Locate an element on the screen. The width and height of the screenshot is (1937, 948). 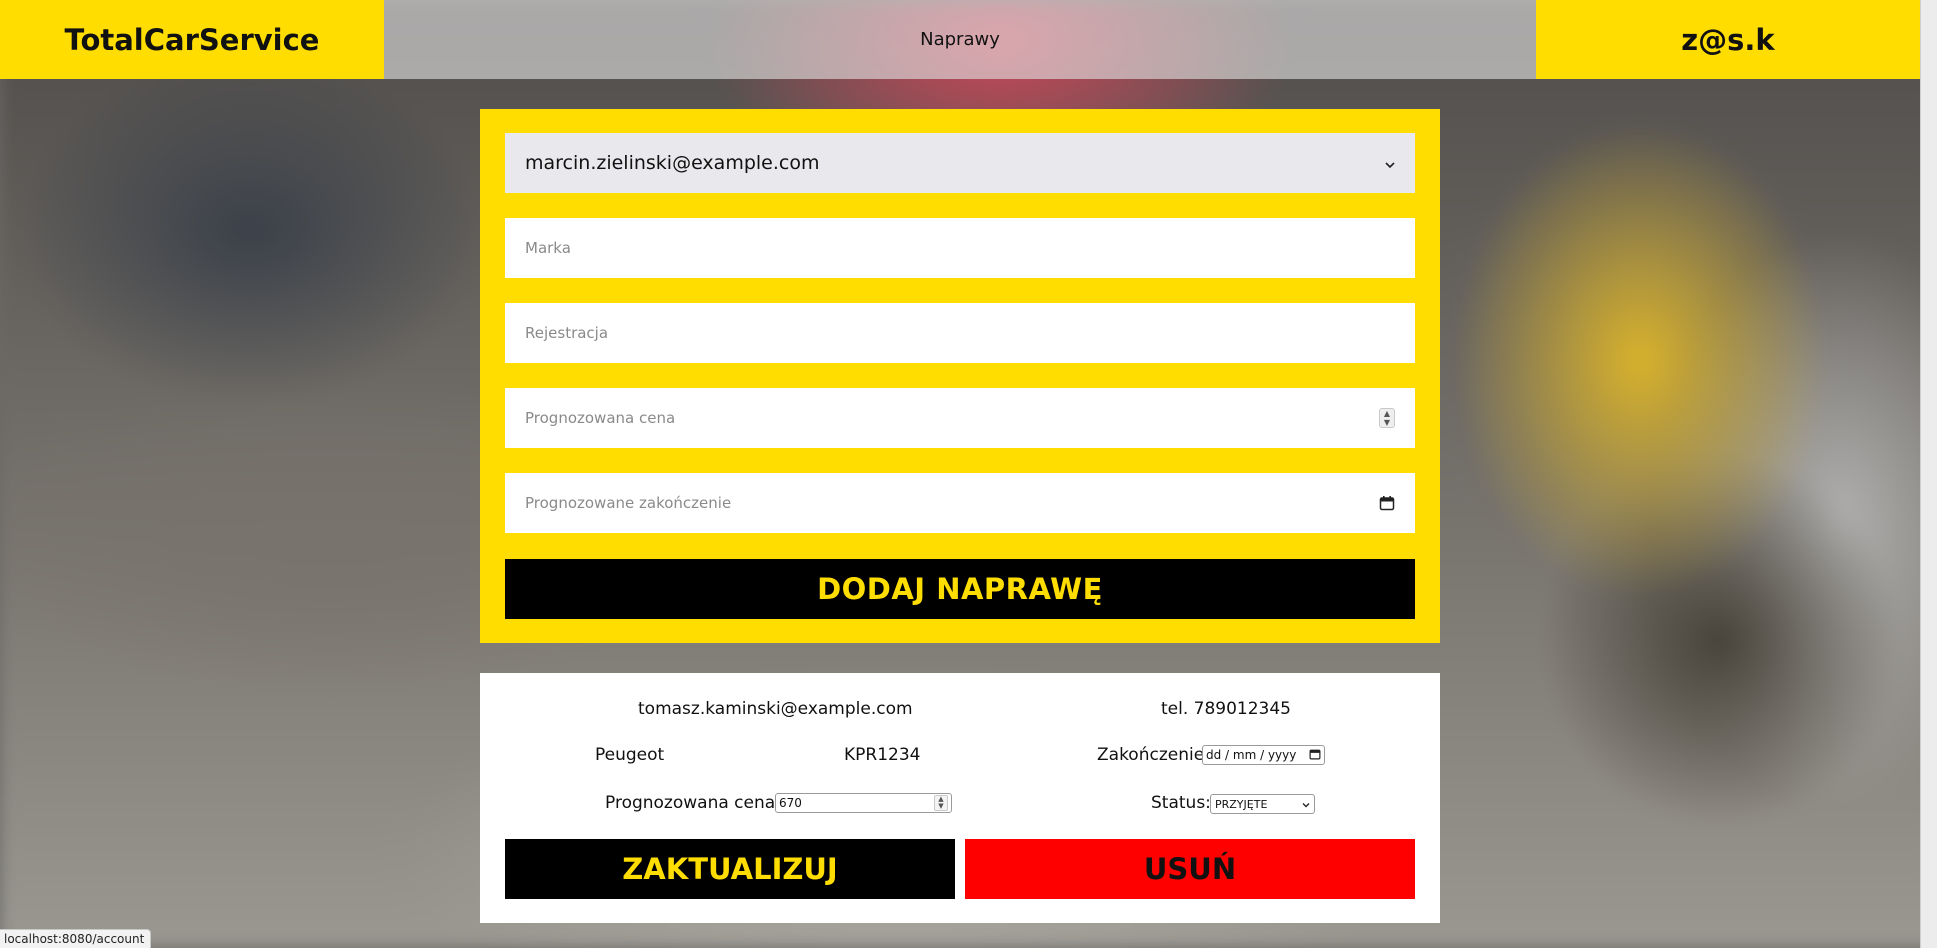
price-label: Prognozowana cena: is located at coordinates (693, 803).